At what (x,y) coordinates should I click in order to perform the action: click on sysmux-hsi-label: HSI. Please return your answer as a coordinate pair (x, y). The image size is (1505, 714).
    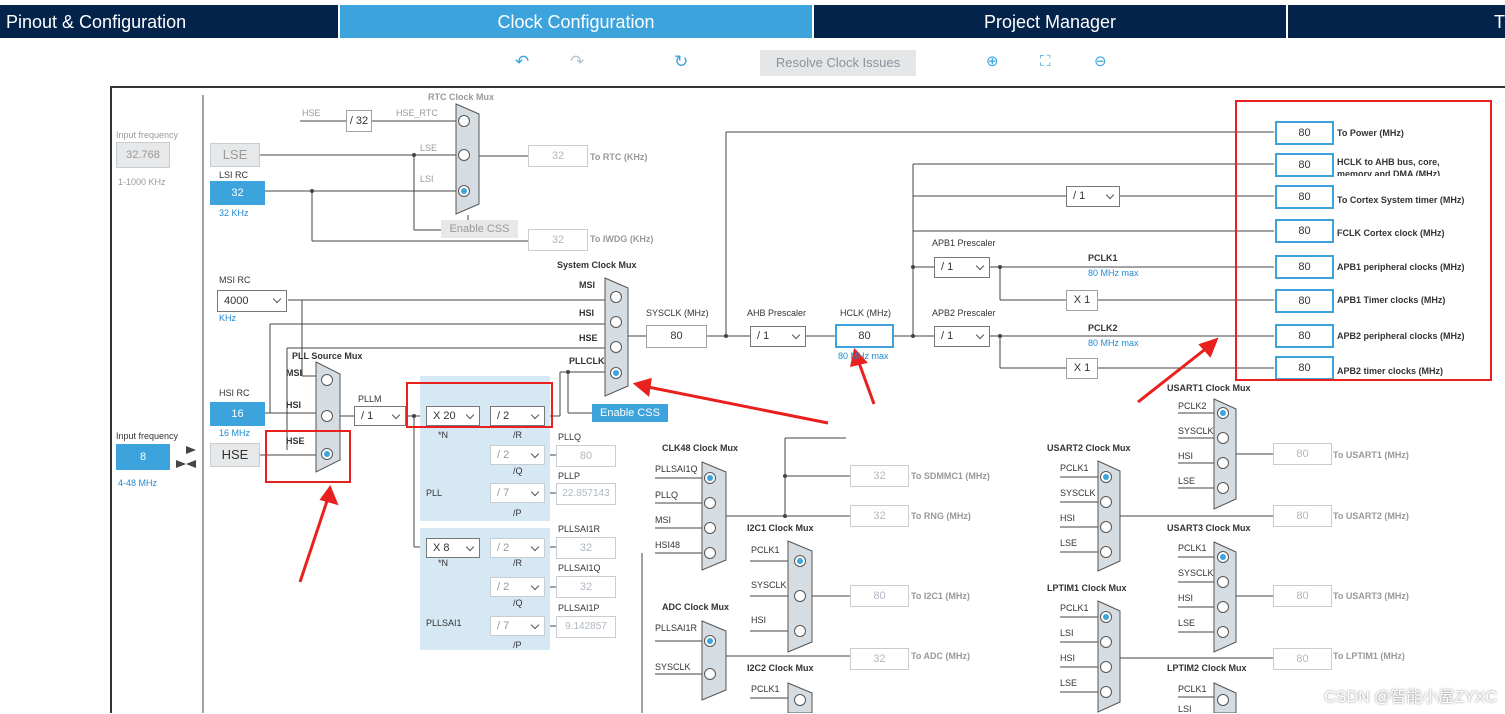
    Looking at the image, I should click on (587, 313).